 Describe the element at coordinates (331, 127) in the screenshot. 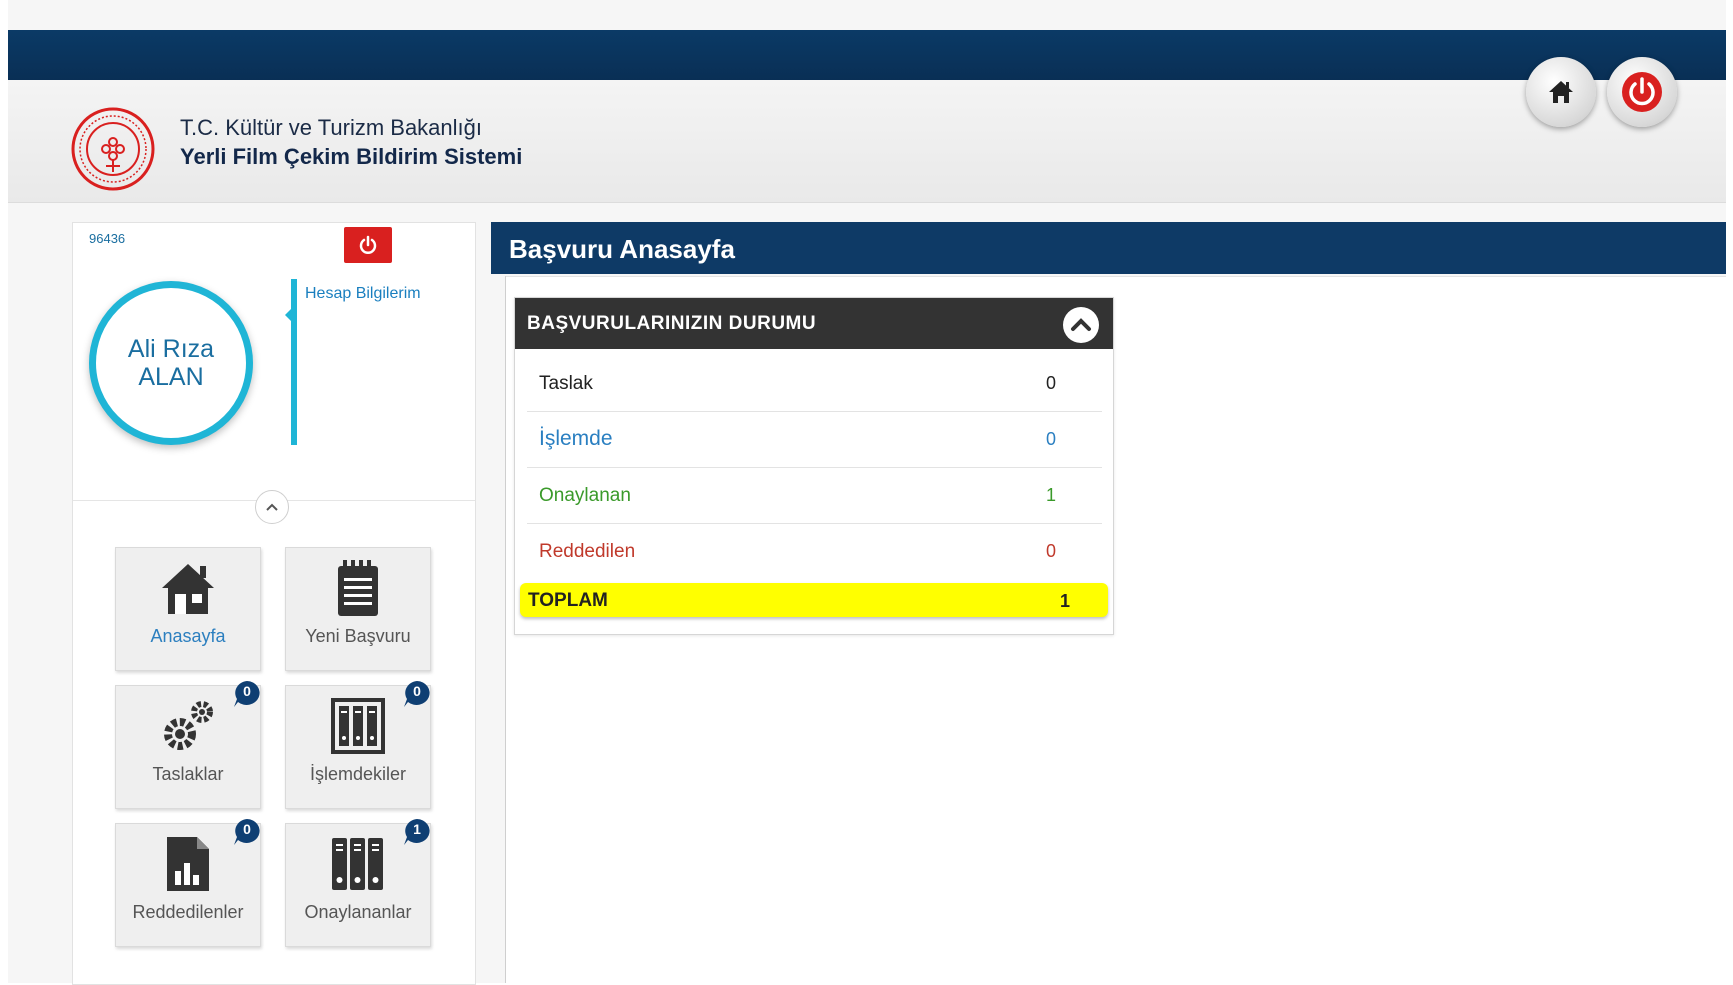

I see `ministry-name: T.C. Kültür ve Turizm Bakanlığı` at that location.